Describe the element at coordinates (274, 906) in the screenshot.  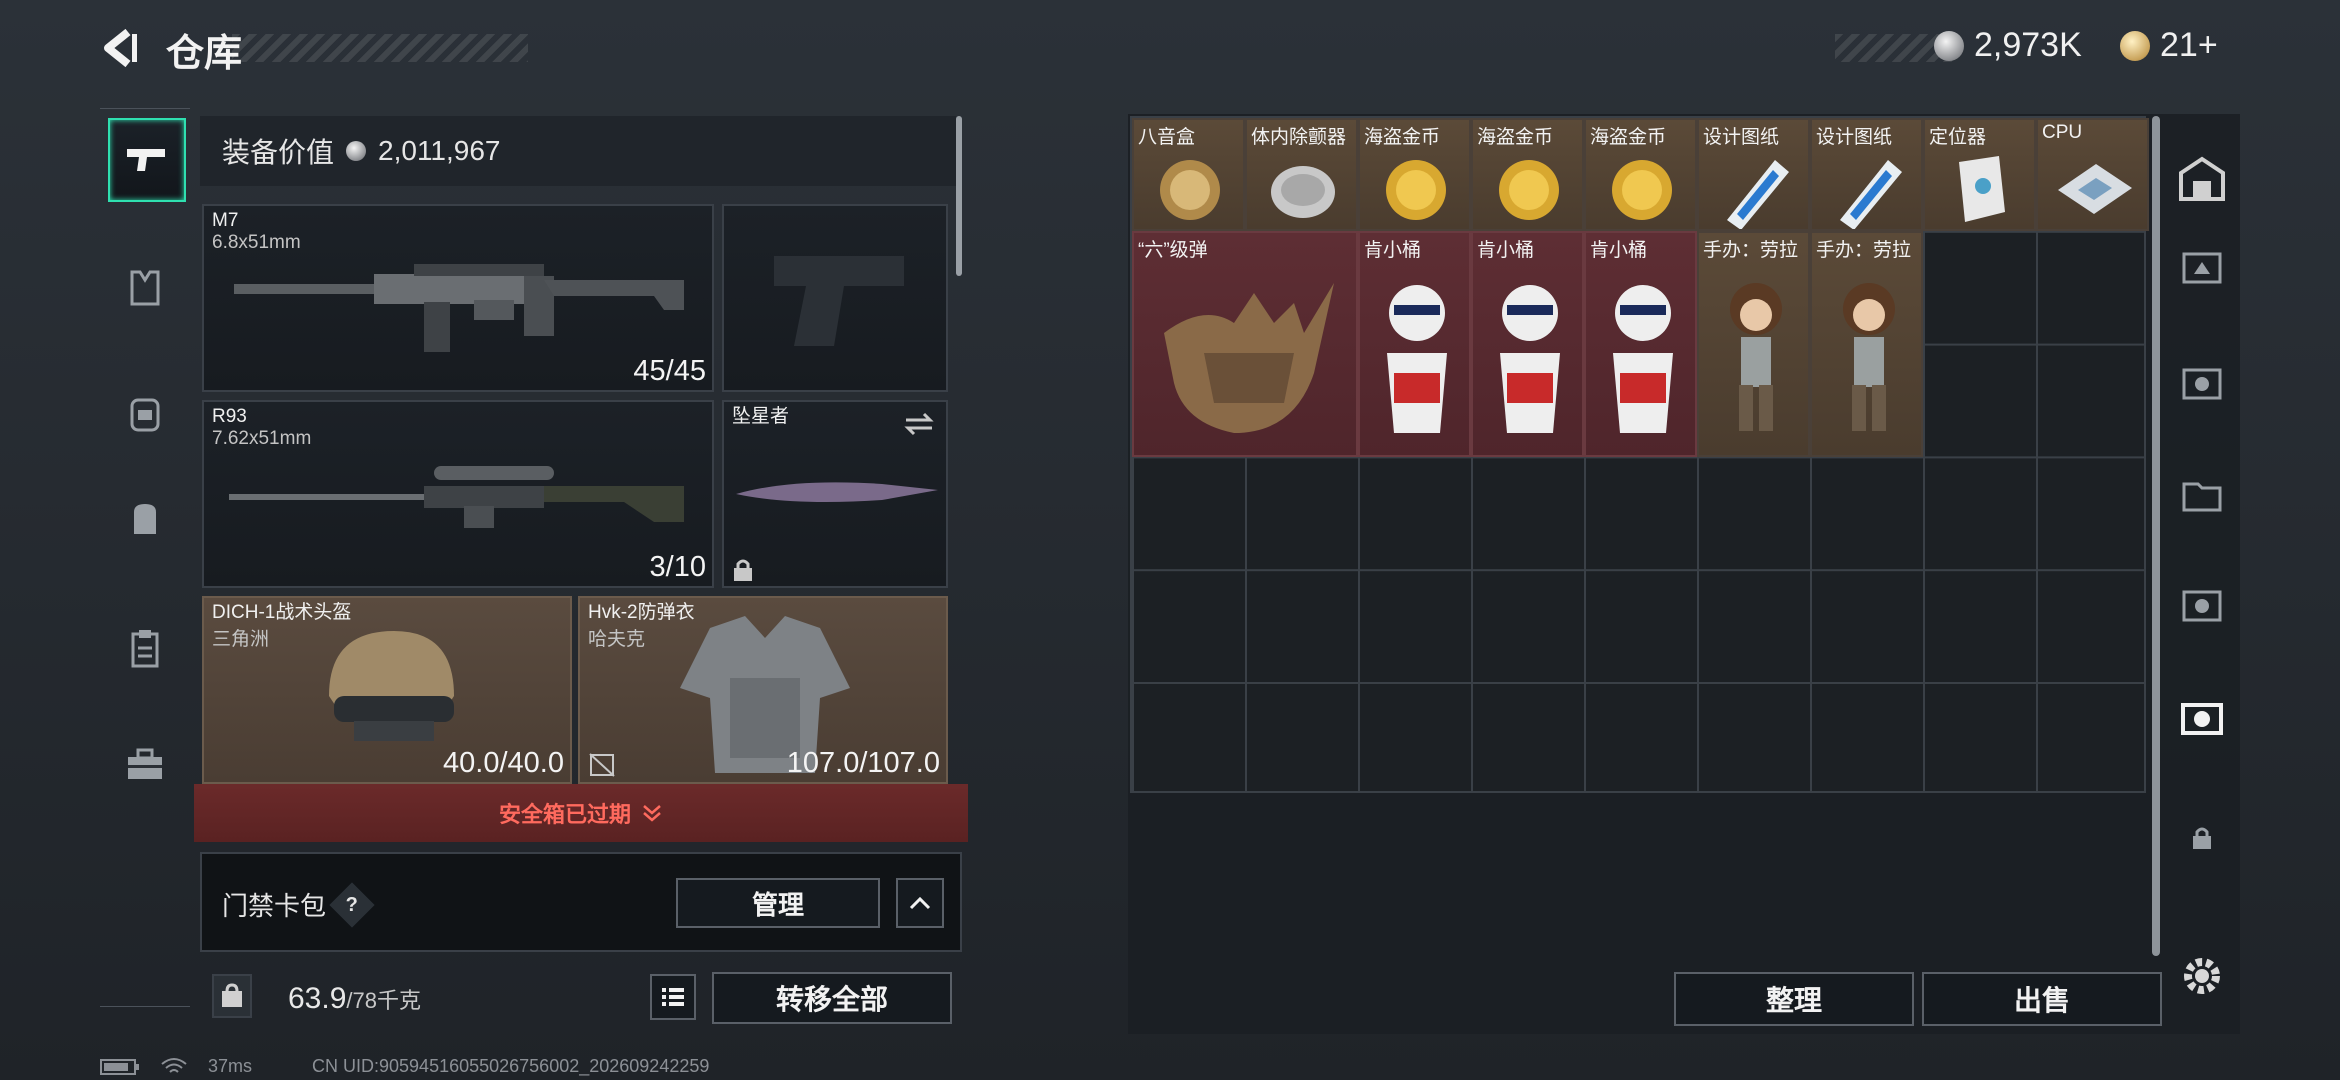
I see `keycard-label: 门禁卡包` at that location.